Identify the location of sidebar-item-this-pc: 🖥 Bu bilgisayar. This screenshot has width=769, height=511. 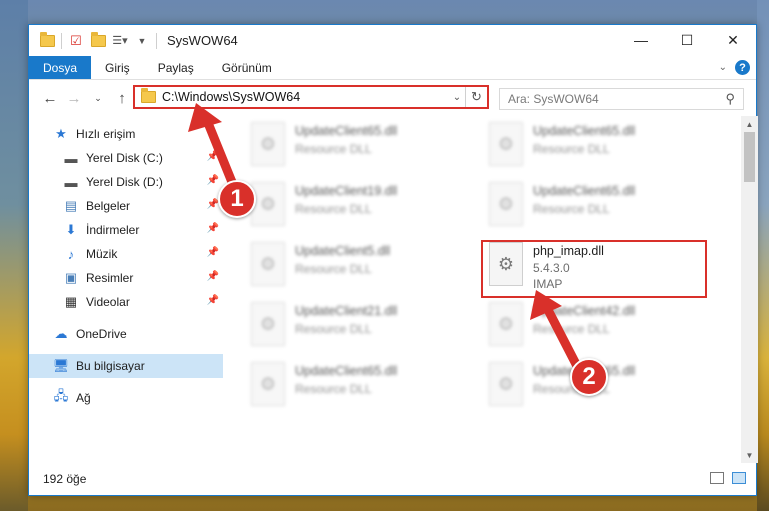
(126, 366).